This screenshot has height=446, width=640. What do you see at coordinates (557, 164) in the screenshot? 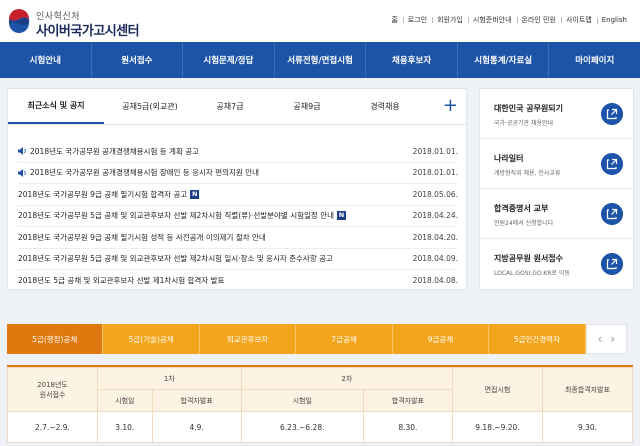
I see `quick-link-narailteo: 나라일터 개방형직위 채용, 인사교류` at bounding box center [557, 164].